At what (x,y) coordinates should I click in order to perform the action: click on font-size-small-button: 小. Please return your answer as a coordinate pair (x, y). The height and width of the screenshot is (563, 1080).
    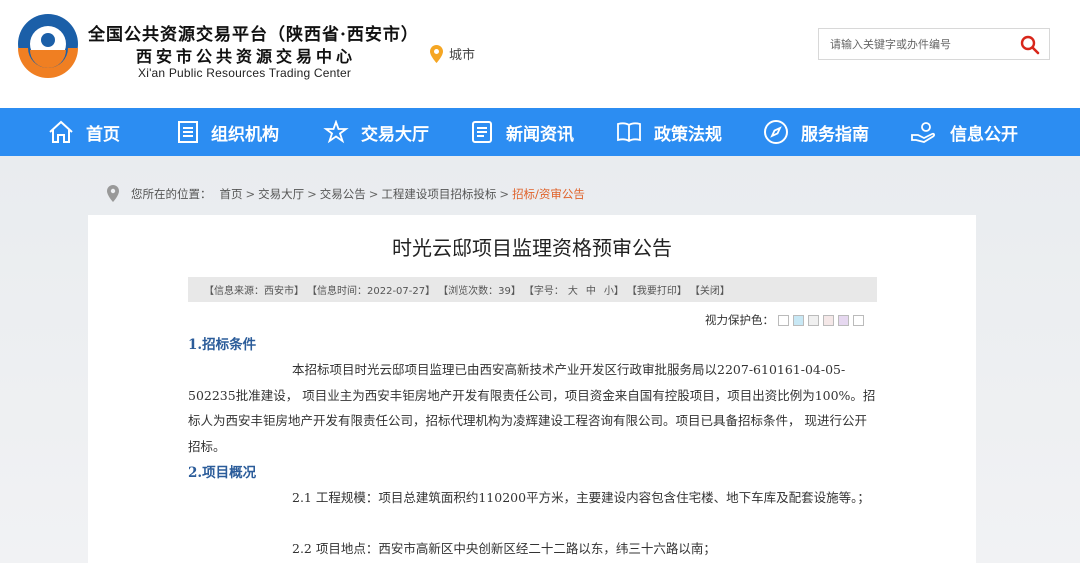
    Looking at the image, I should click on (609, 289).